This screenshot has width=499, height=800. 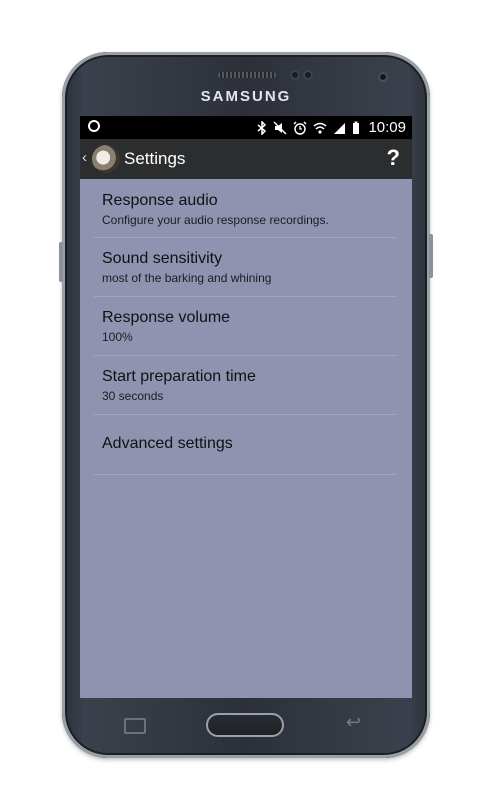 I want to click on help-icon: ?, so click(x=393, y=158).